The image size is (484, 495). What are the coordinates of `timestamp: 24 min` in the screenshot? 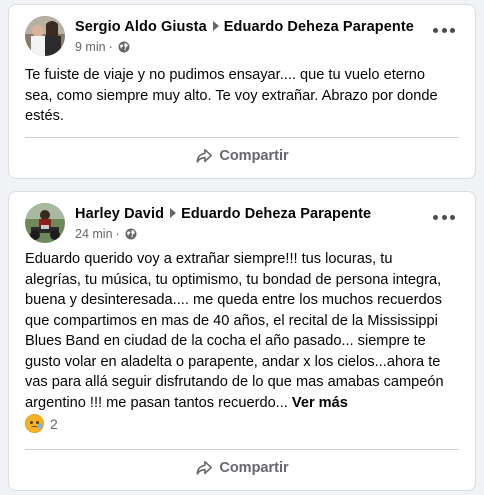 It's located at (94, 234).